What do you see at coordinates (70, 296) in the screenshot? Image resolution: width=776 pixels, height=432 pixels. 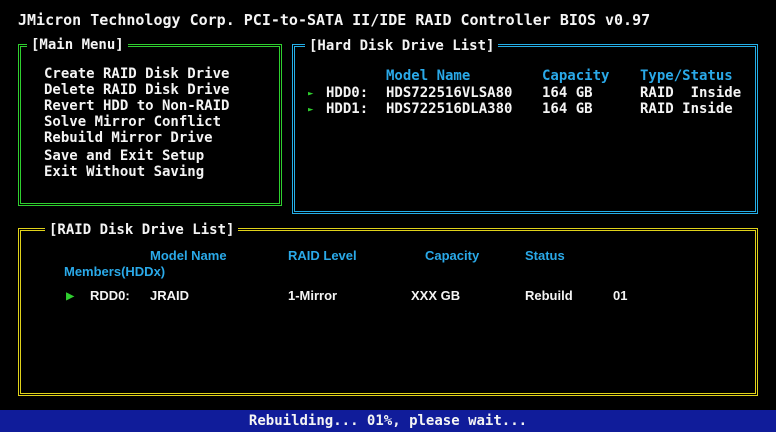 I see `rdd0-arrow-icon: ▶` at bounding box center [70, 296].